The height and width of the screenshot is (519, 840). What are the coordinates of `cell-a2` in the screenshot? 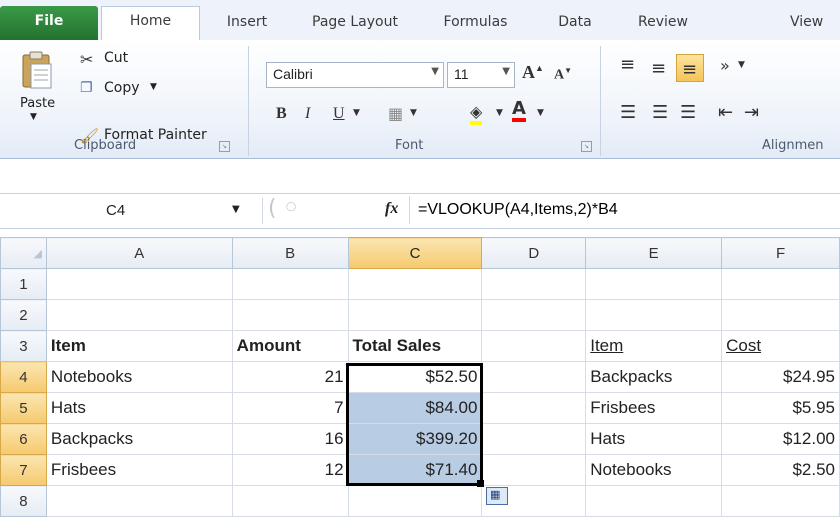 It's located at (139, 315).